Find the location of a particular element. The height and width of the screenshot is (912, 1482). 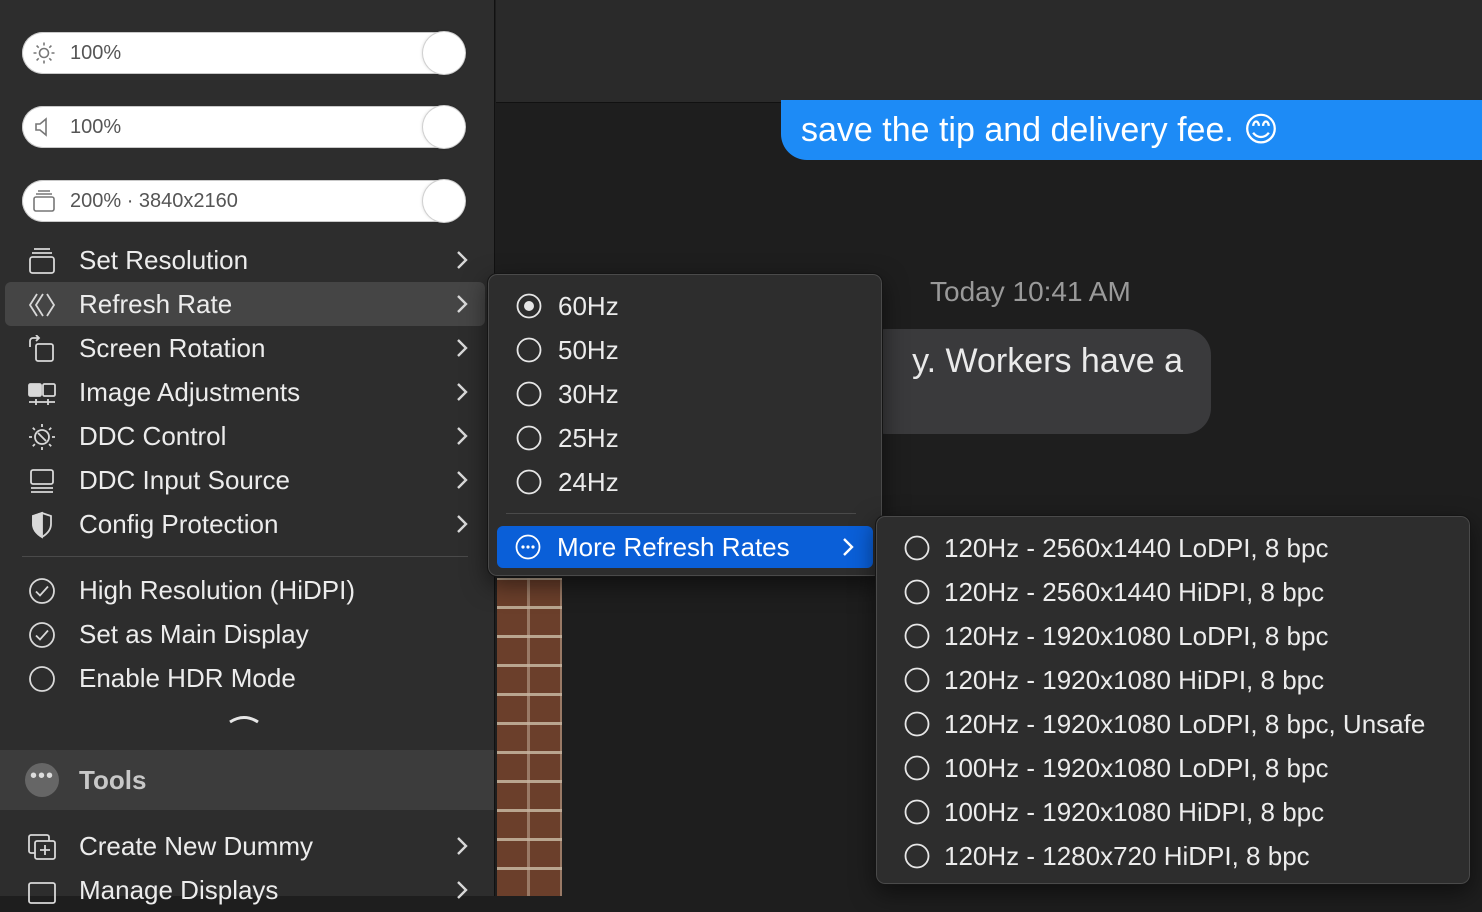

more-rate-option: 120Hz - 1280x720 HiDPI, 8 bpc is located at coordinates (1176, 856).